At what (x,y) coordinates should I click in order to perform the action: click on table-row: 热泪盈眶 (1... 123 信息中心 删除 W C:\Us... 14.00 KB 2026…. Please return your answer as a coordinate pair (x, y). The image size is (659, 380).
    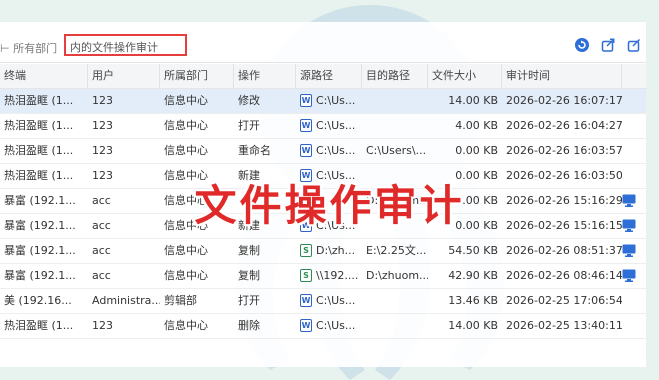
    Looking at the image, I should click on (323, 326).